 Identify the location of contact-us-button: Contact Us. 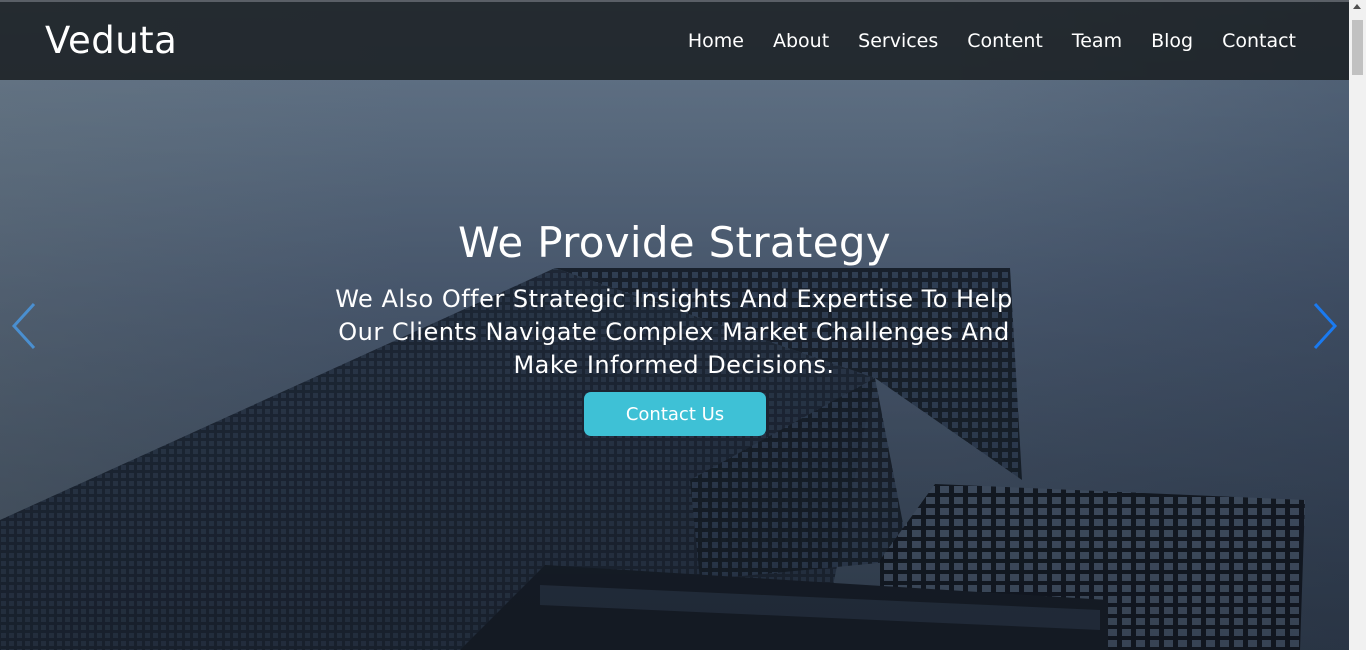
(675, 414).